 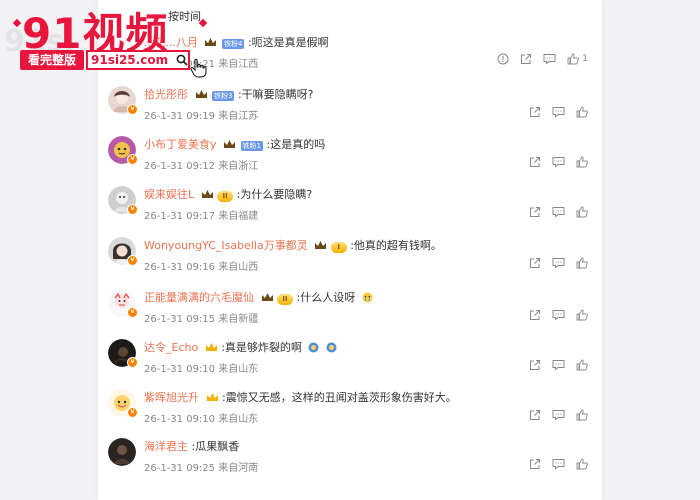 I want to click on comment-date: 26-1-31 09:17, so click(x=180, y=216).